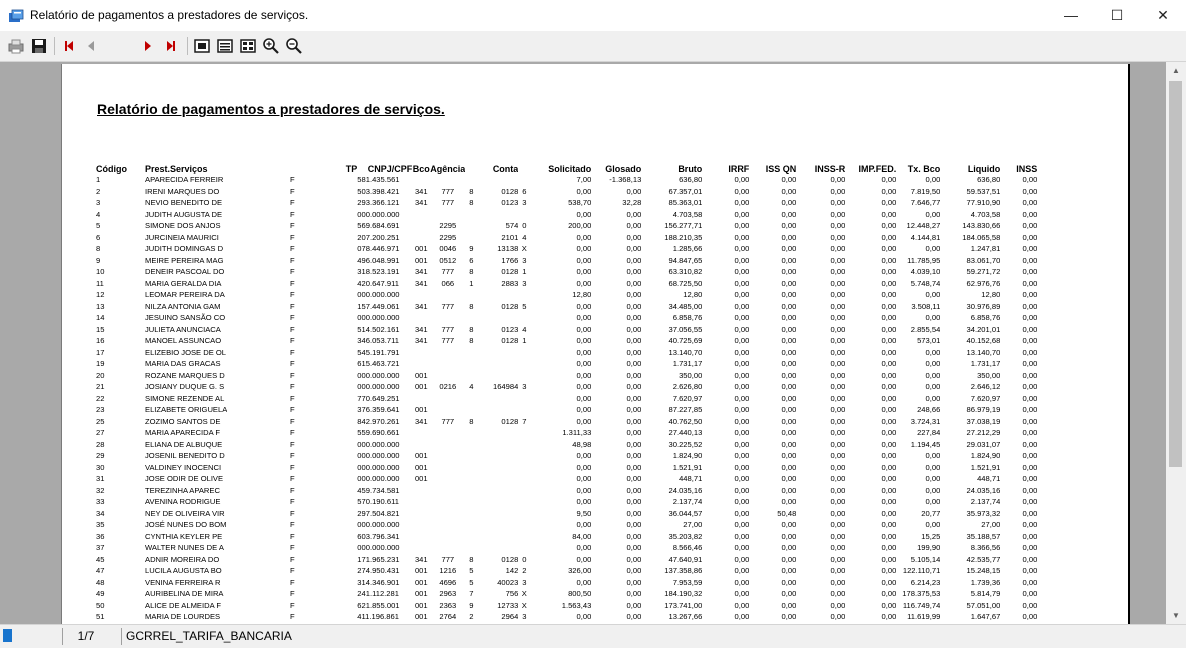  What do you see at coordinates (524, 593) in the screenshot?
I see `table-cell: X` at bounding box center [524, 593].